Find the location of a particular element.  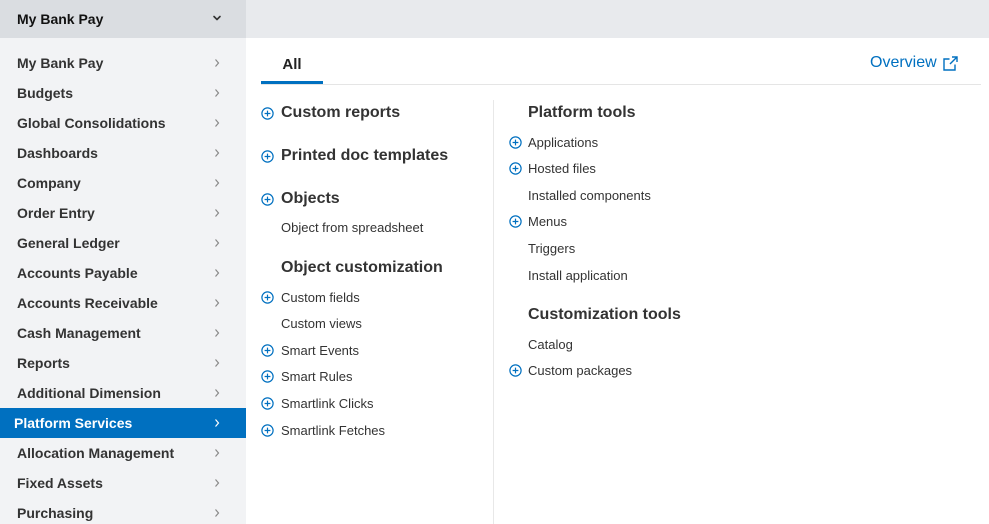

sidebar-item-my-bank-pay: My Bank Pay is located at coordinates (123, 63).